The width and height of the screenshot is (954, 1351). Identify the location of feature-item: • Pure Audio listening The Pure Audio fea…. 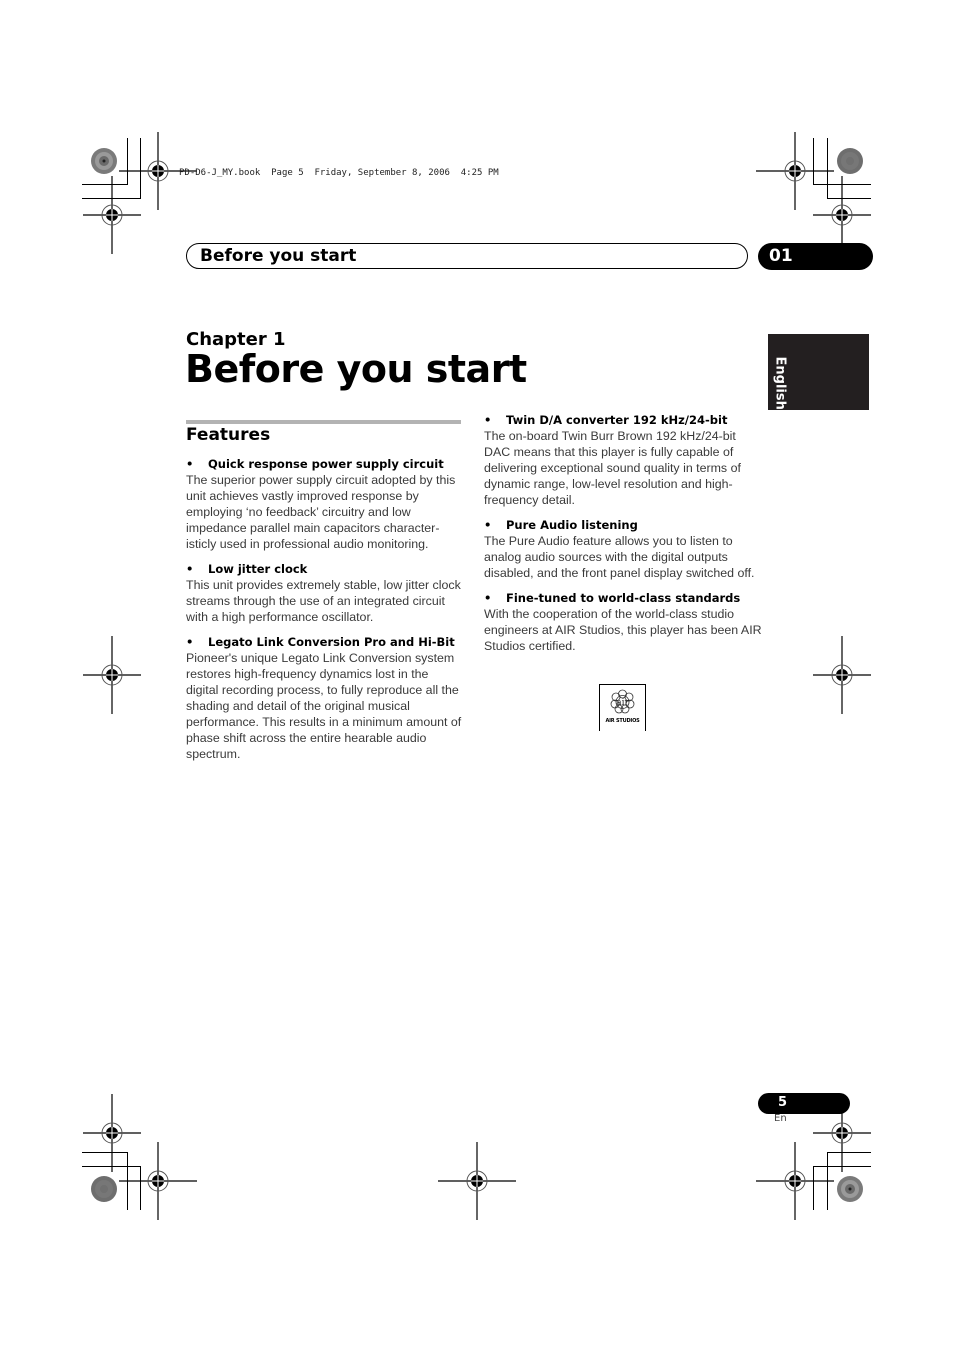
(623, 549).